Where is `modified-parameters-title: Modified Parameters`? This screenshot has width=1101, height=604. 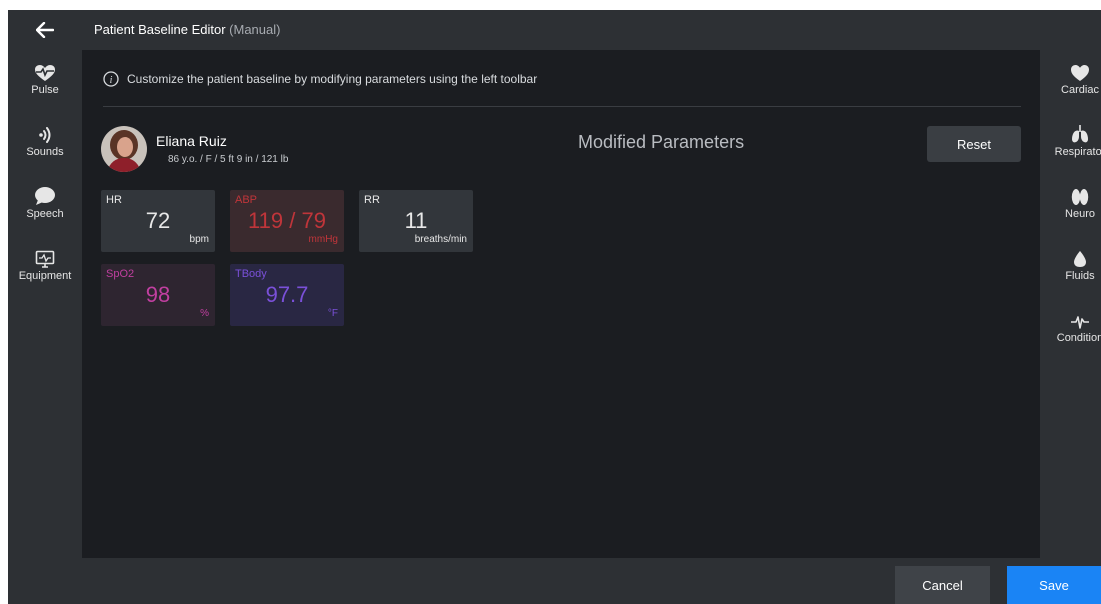
modified-parameters-title: Modified Parameters is located at coordinates (661, 142).